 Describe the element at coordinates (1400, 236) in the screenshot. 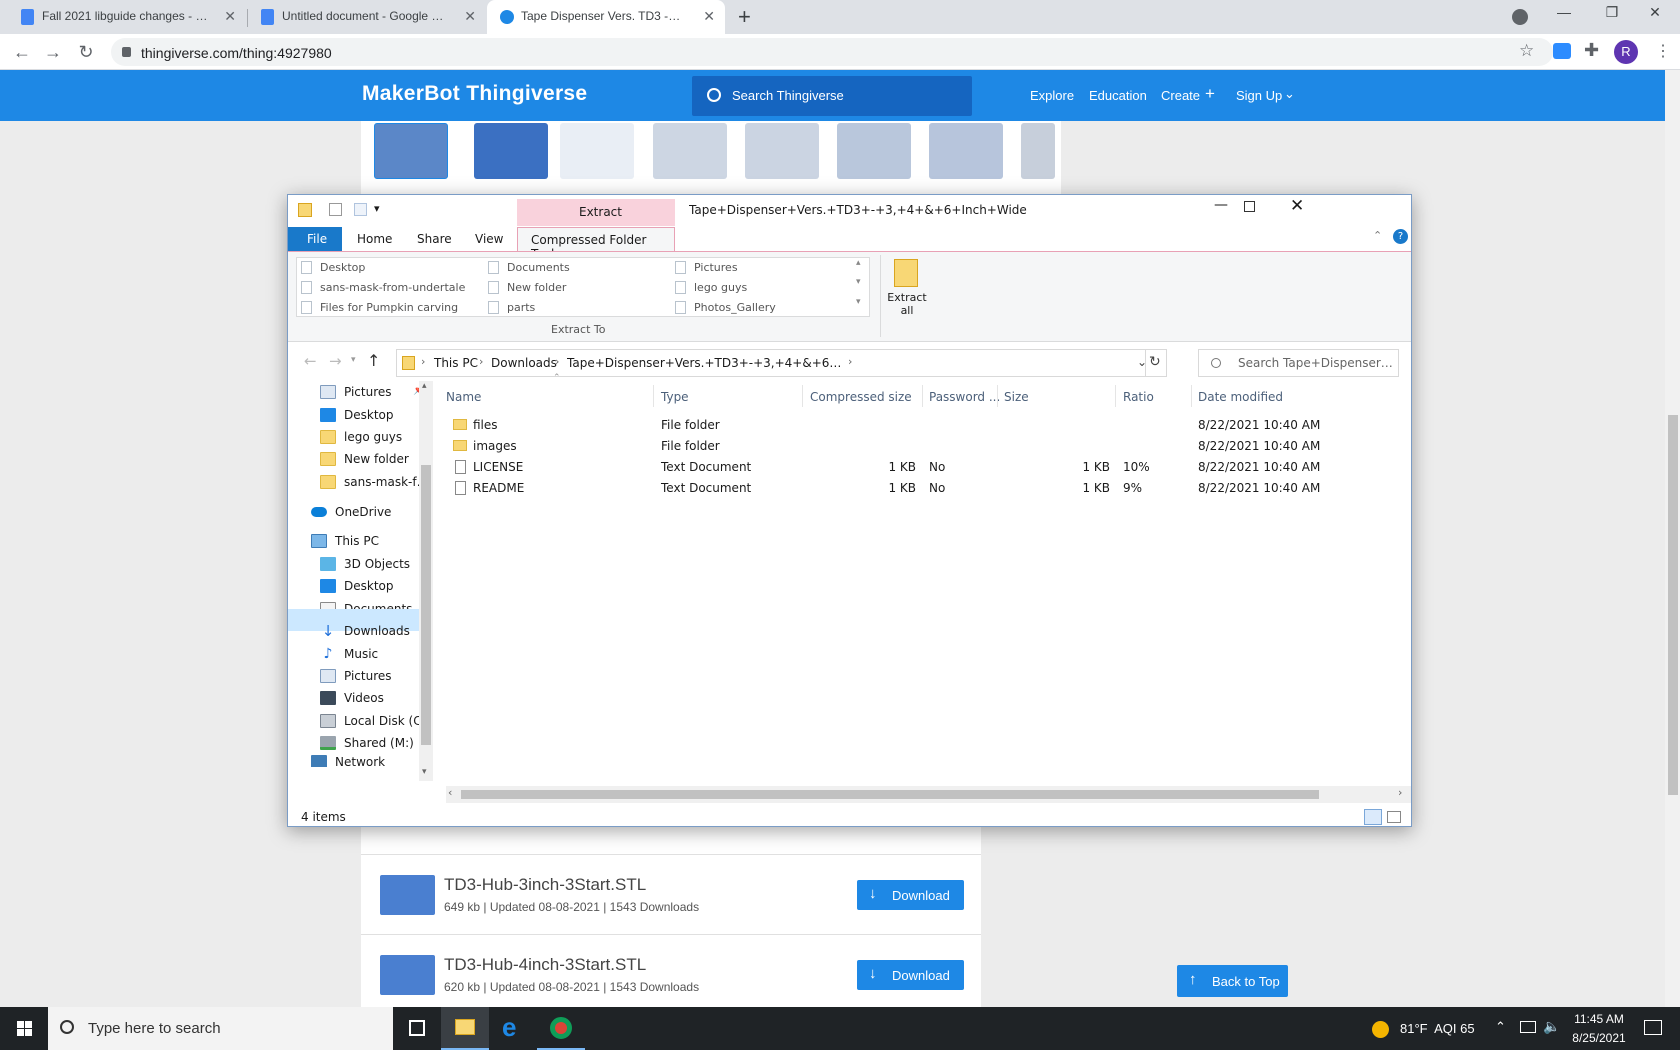

I see `help-icon: ?` at that location.